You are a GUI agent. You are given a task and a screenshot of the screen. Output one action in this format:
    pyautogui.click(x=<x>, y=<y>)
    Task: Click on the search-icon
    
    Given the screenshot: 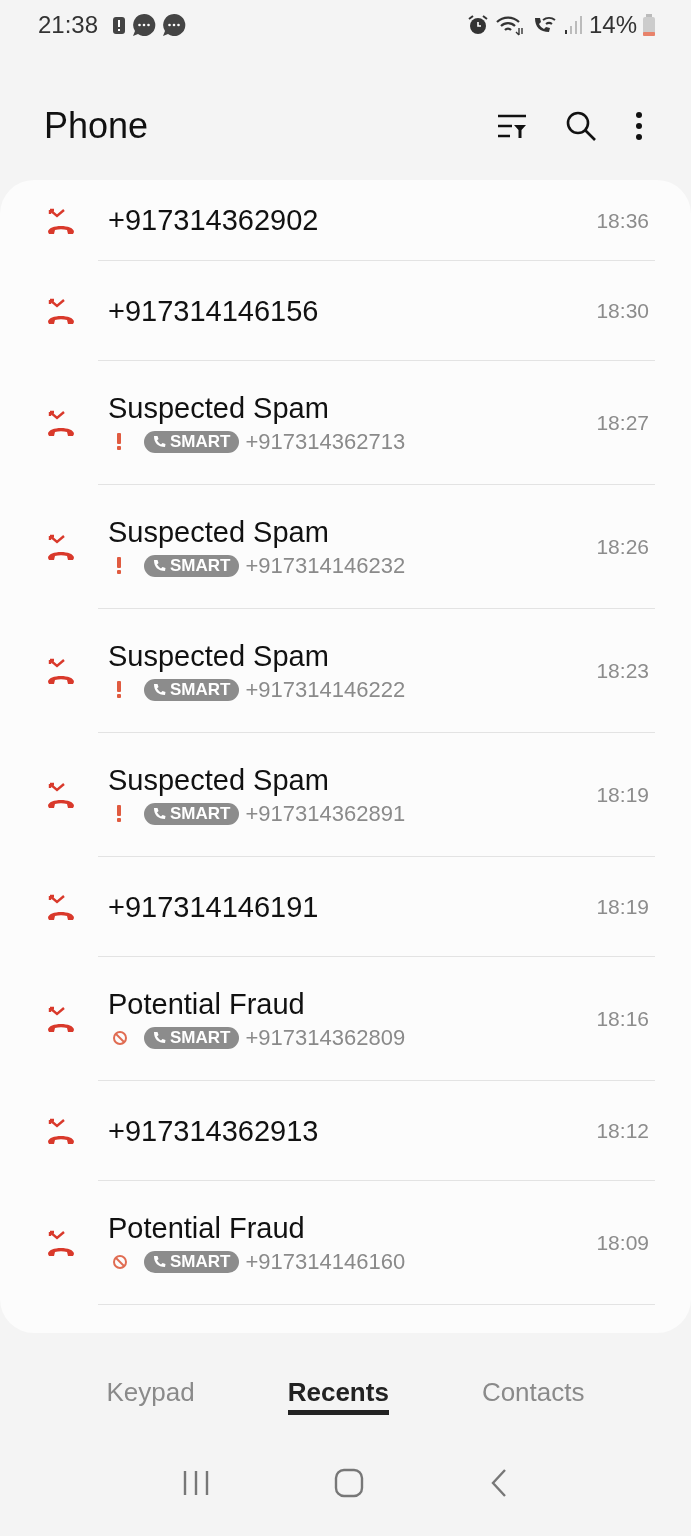 What is the action you would take?
    pyautogui.click(x=581, y=125)
    